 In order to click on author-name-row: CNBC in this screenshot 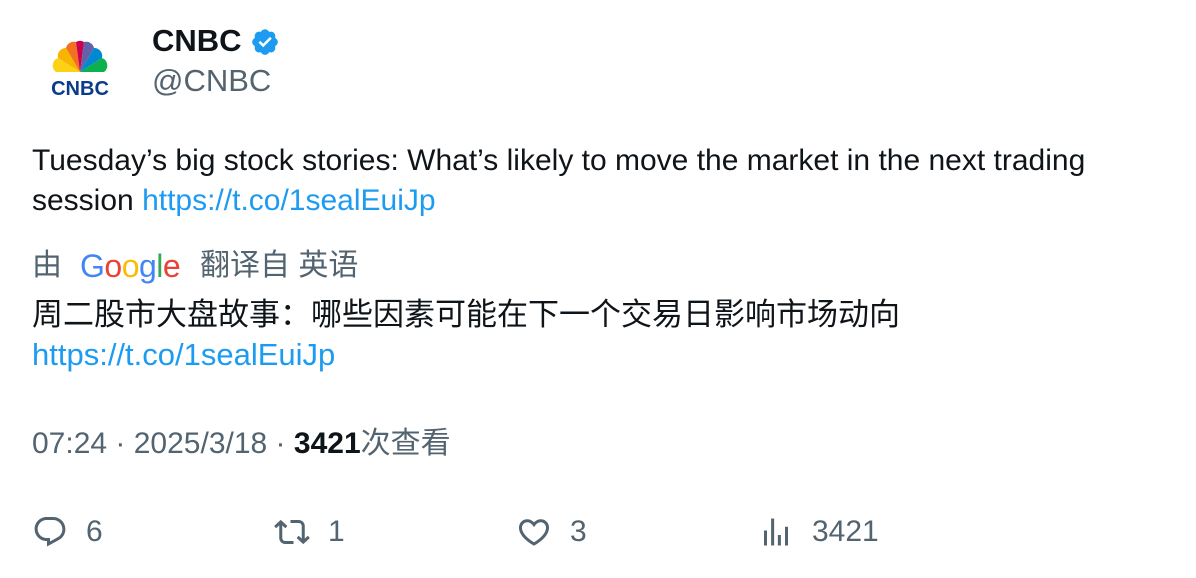, I will do `click(216, 41)`.